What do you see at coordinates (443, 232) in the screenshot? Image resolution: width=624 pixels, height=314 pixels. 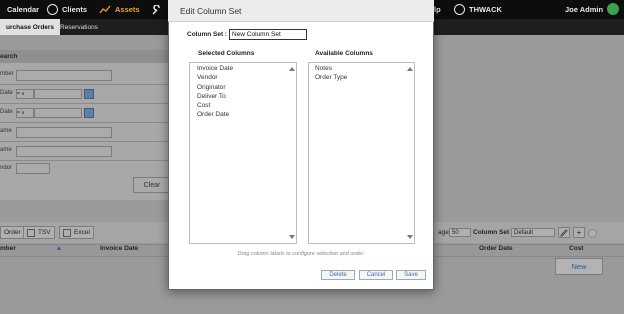 I see `page-size-label: age` at bounding box center [443, 232].